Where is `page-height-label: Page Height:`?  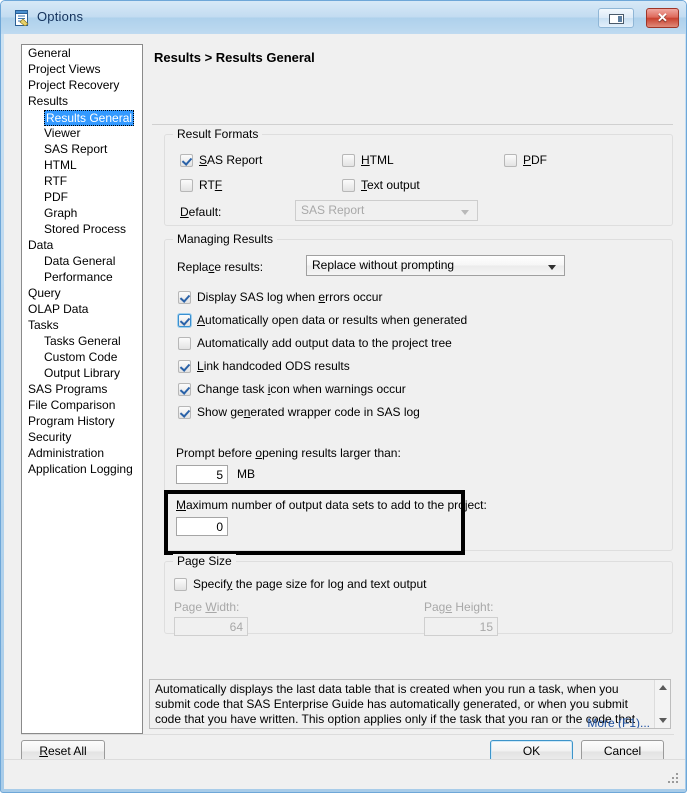
page-height-label: Page Height: is located at coordinates (459, 607).